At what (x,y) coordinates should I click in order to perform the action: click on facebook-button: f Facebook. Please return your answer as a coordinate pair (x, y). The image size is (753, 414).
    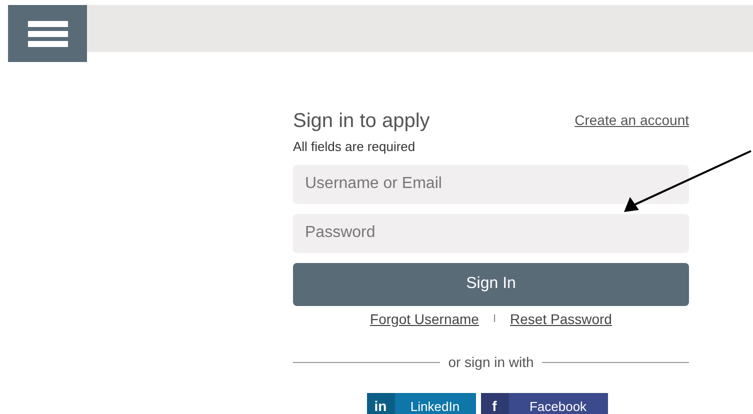
    Looking at the image, I should click on (544, 403).